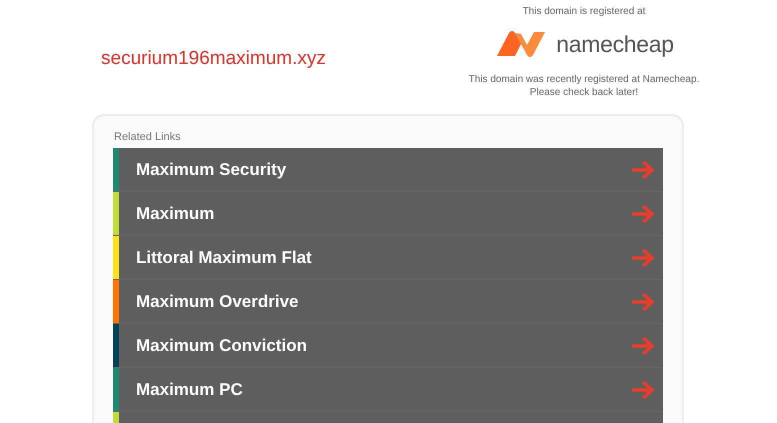 This screenshot has height=423, width=777. I want to click on related-link: Maximum, so click(388, 214).